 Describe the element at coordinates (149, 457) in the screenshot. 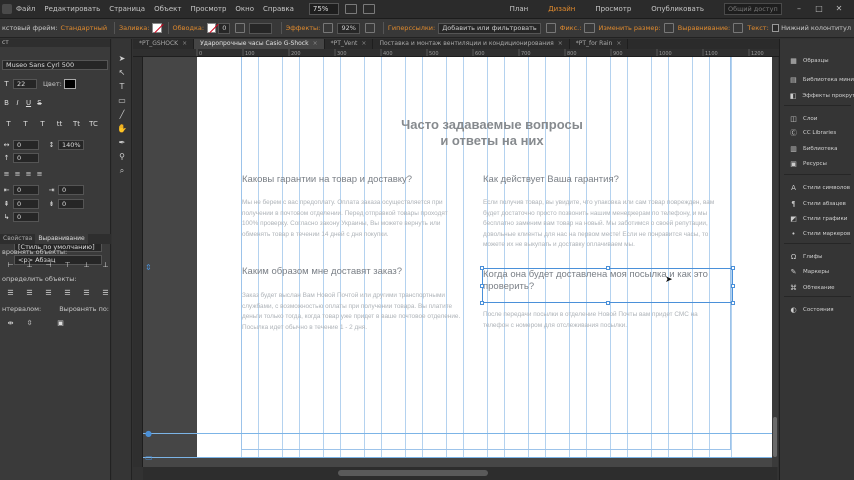

I see `guide-marker-icon: ▭` at that location.